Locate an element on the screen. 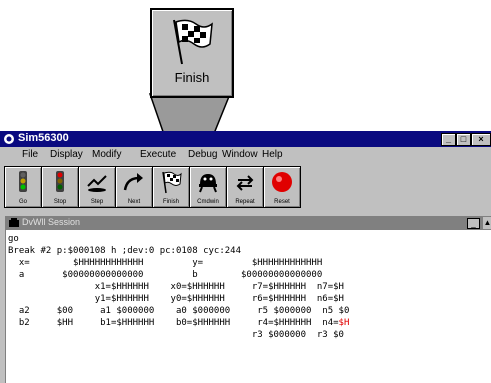 The image size is (491, 383). scroll-up-button: ▲ is located at coordinates (487, 223).